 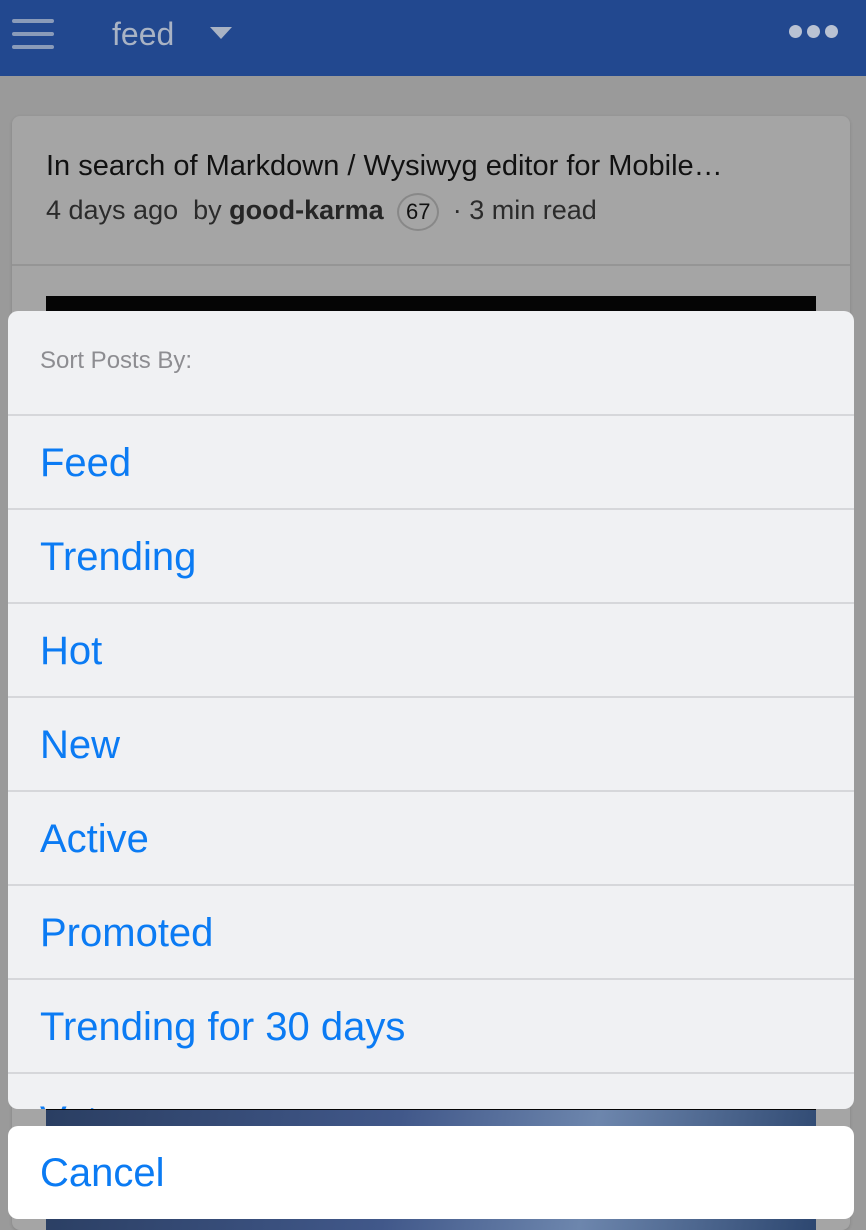 I want to click on sort-option-active: Active, so click(x=431, y=839).